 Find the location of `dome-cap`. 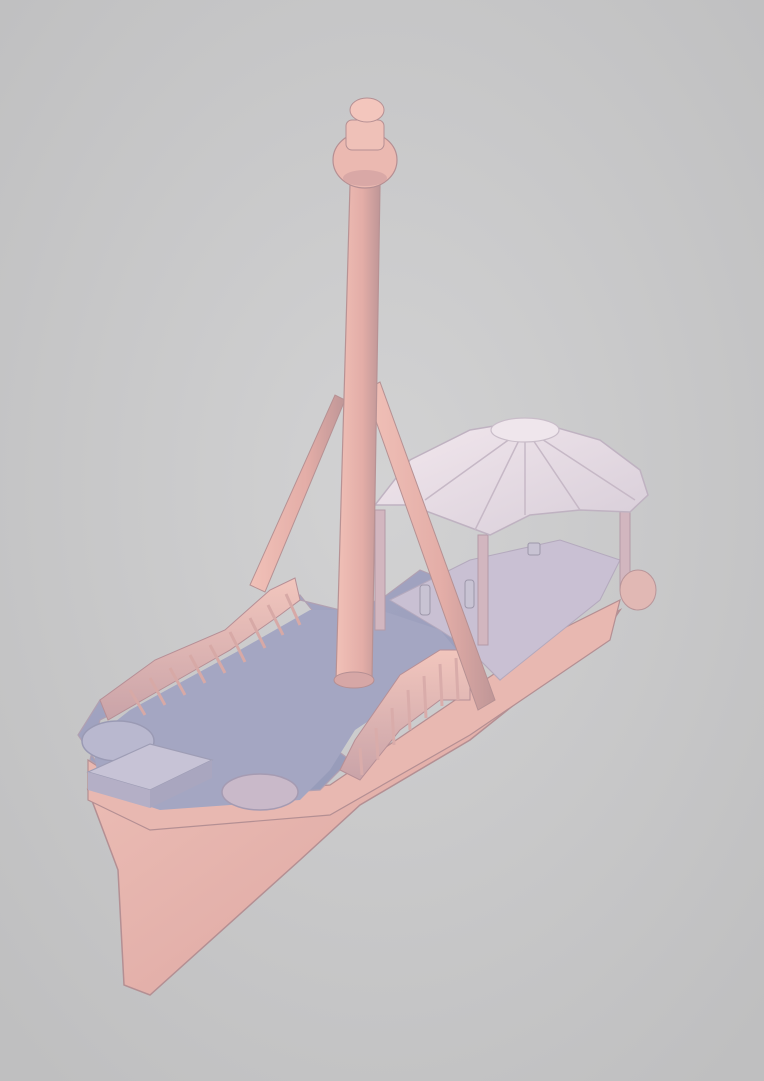

dome-cap is located at coordinates (525, 430).